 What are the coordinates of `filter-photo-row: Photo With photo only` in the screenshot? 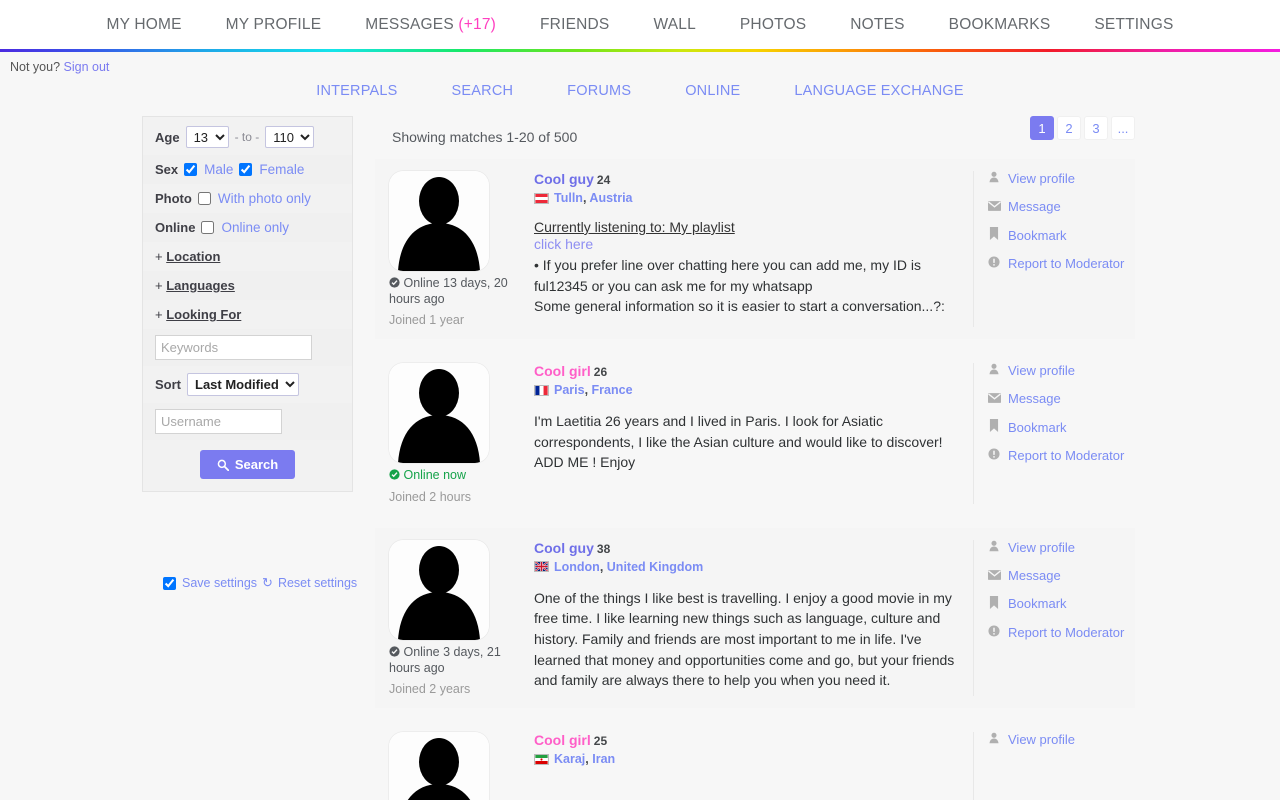 It's located at (247, 198).